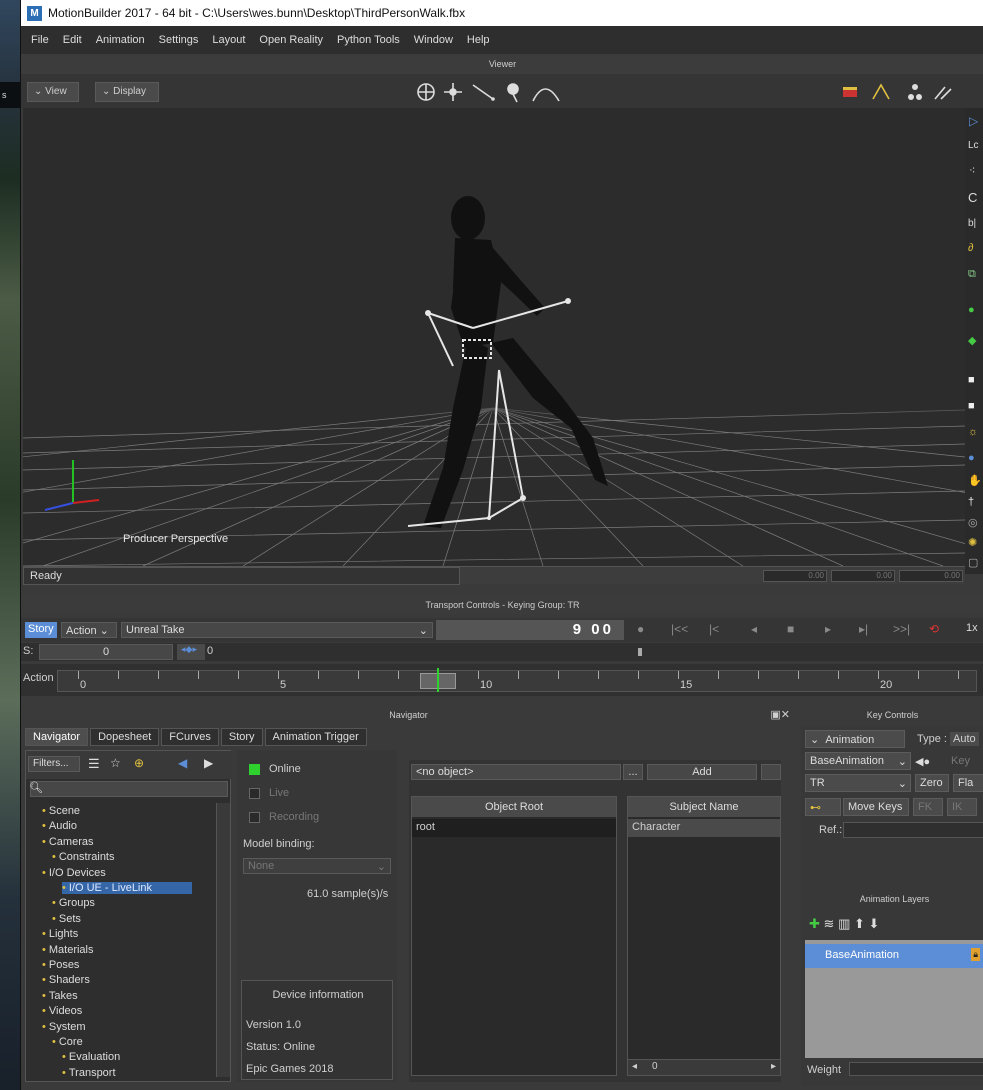  What do you see at coordinates (972, 340) in the screenshot?
I see `node-icon: ◆` at bounding box center [972, 340].